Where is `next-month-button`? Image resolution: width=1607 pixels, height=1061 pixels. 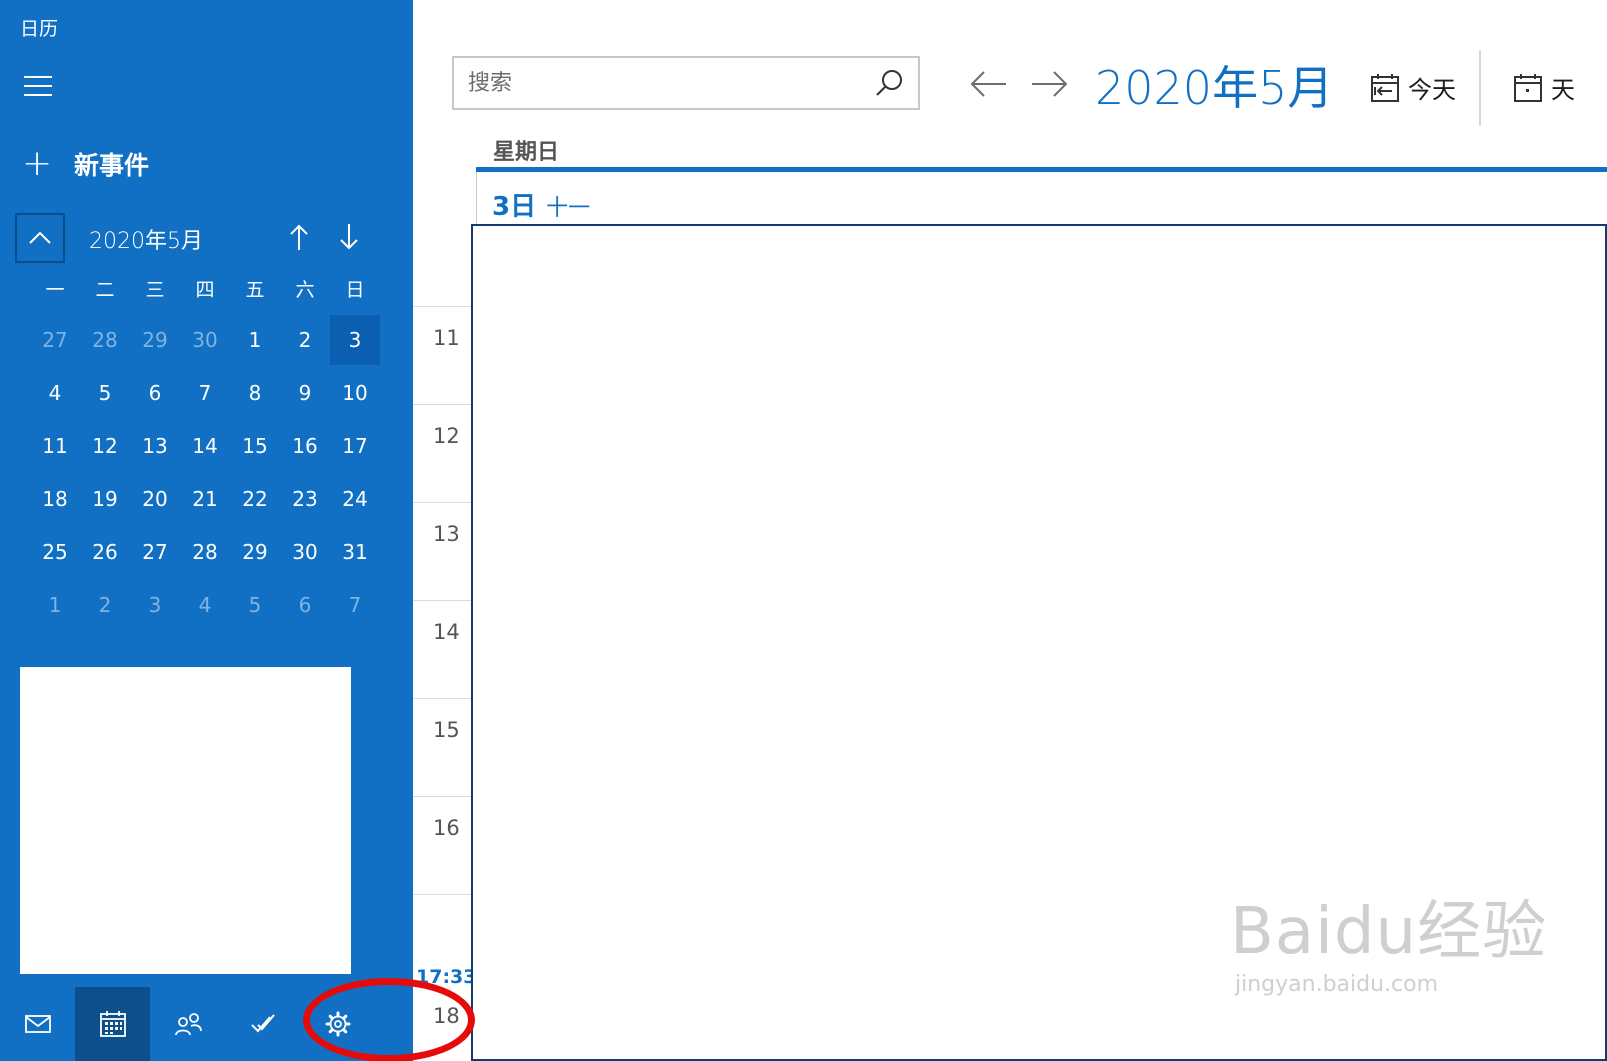
next-month-button is located at coordinates (349, 237).